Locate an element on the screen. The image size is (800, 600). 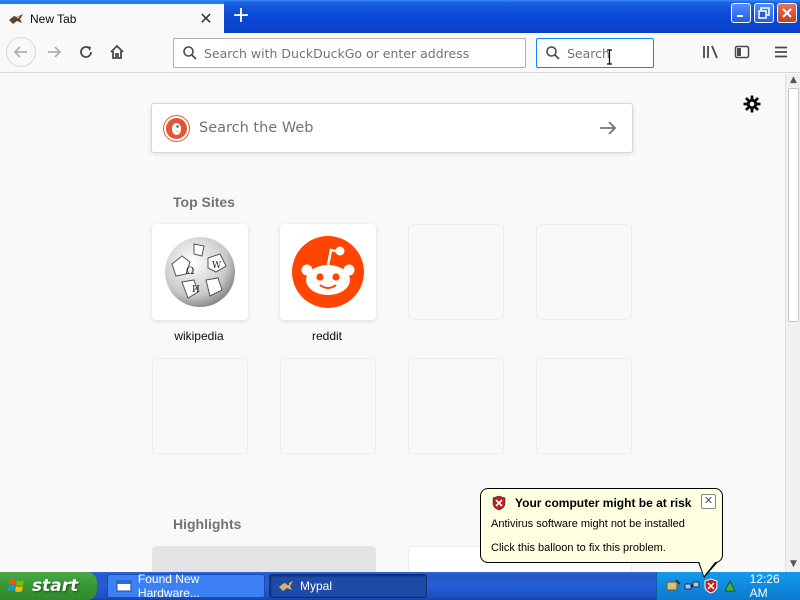
restore-icon is located at coordinates (764, 13).